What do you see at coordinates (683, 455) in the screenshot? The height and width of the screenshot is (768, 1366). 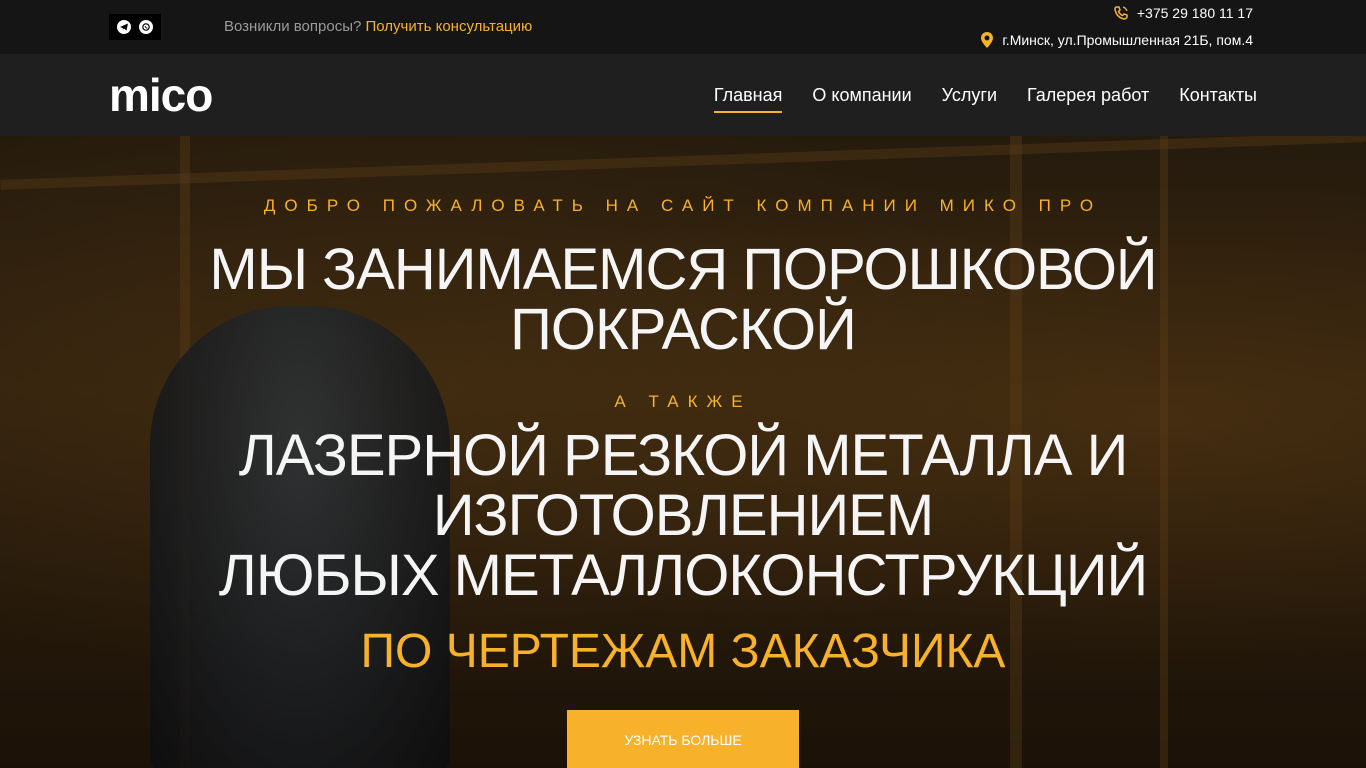 I see `hero-headline-2-line-1: ЛАЗЕРНОЙ РЕЗКОЙ МЕТАЛЛА И` at bounding box center [683, 455].